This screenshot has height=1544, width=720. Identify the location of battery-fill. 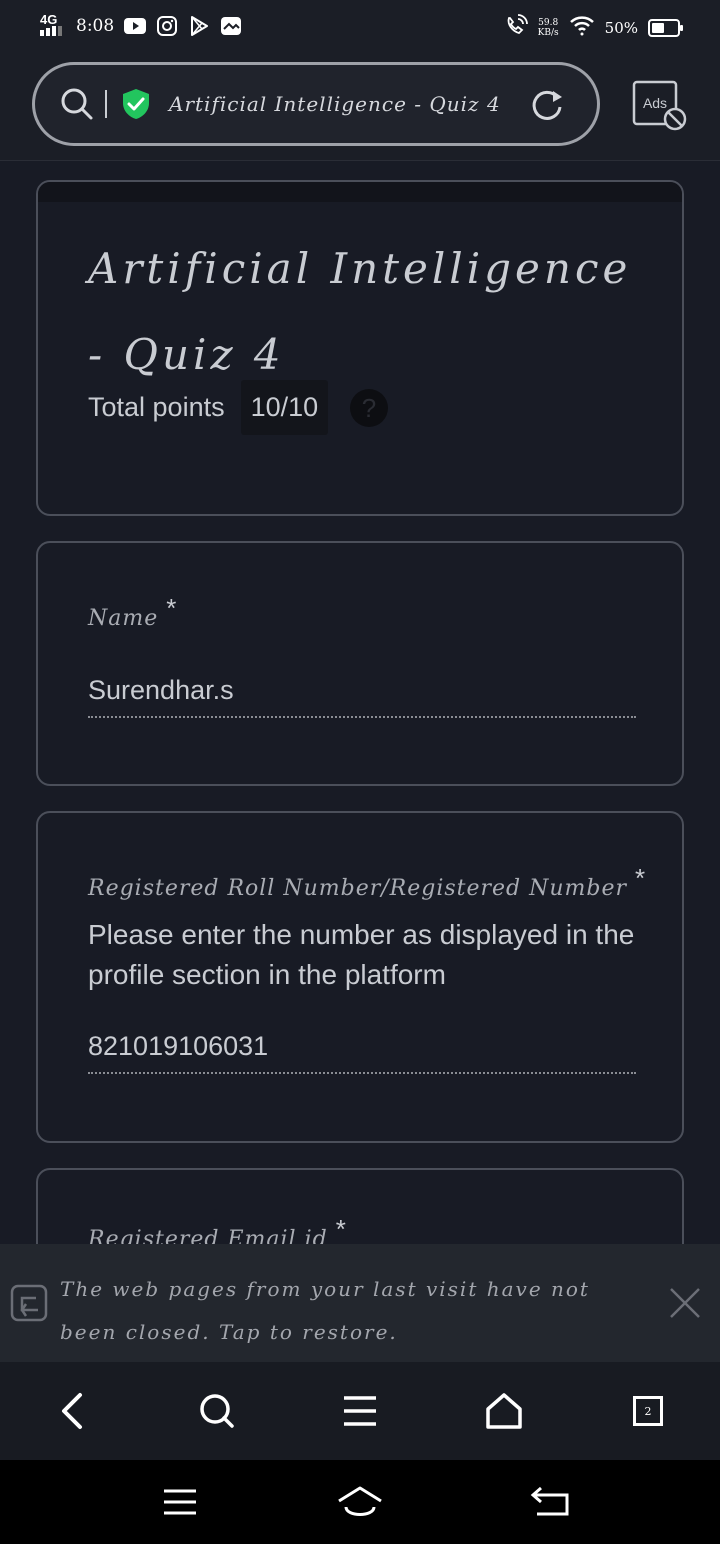
(658, 27).